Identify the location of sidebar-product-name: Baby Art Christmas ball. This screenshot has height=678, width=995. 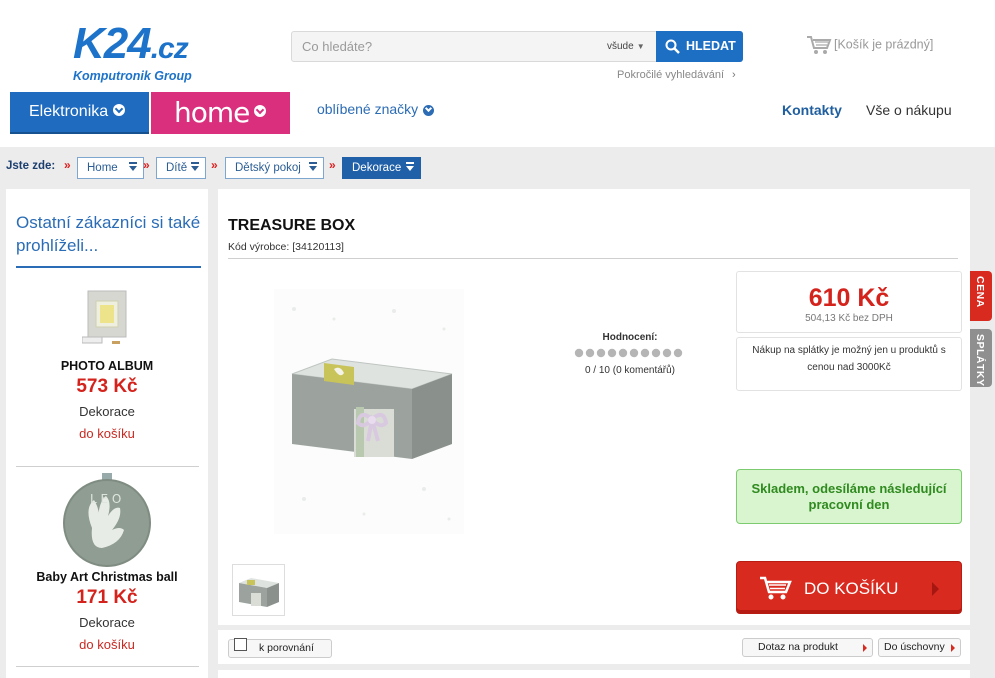
(107, 577).